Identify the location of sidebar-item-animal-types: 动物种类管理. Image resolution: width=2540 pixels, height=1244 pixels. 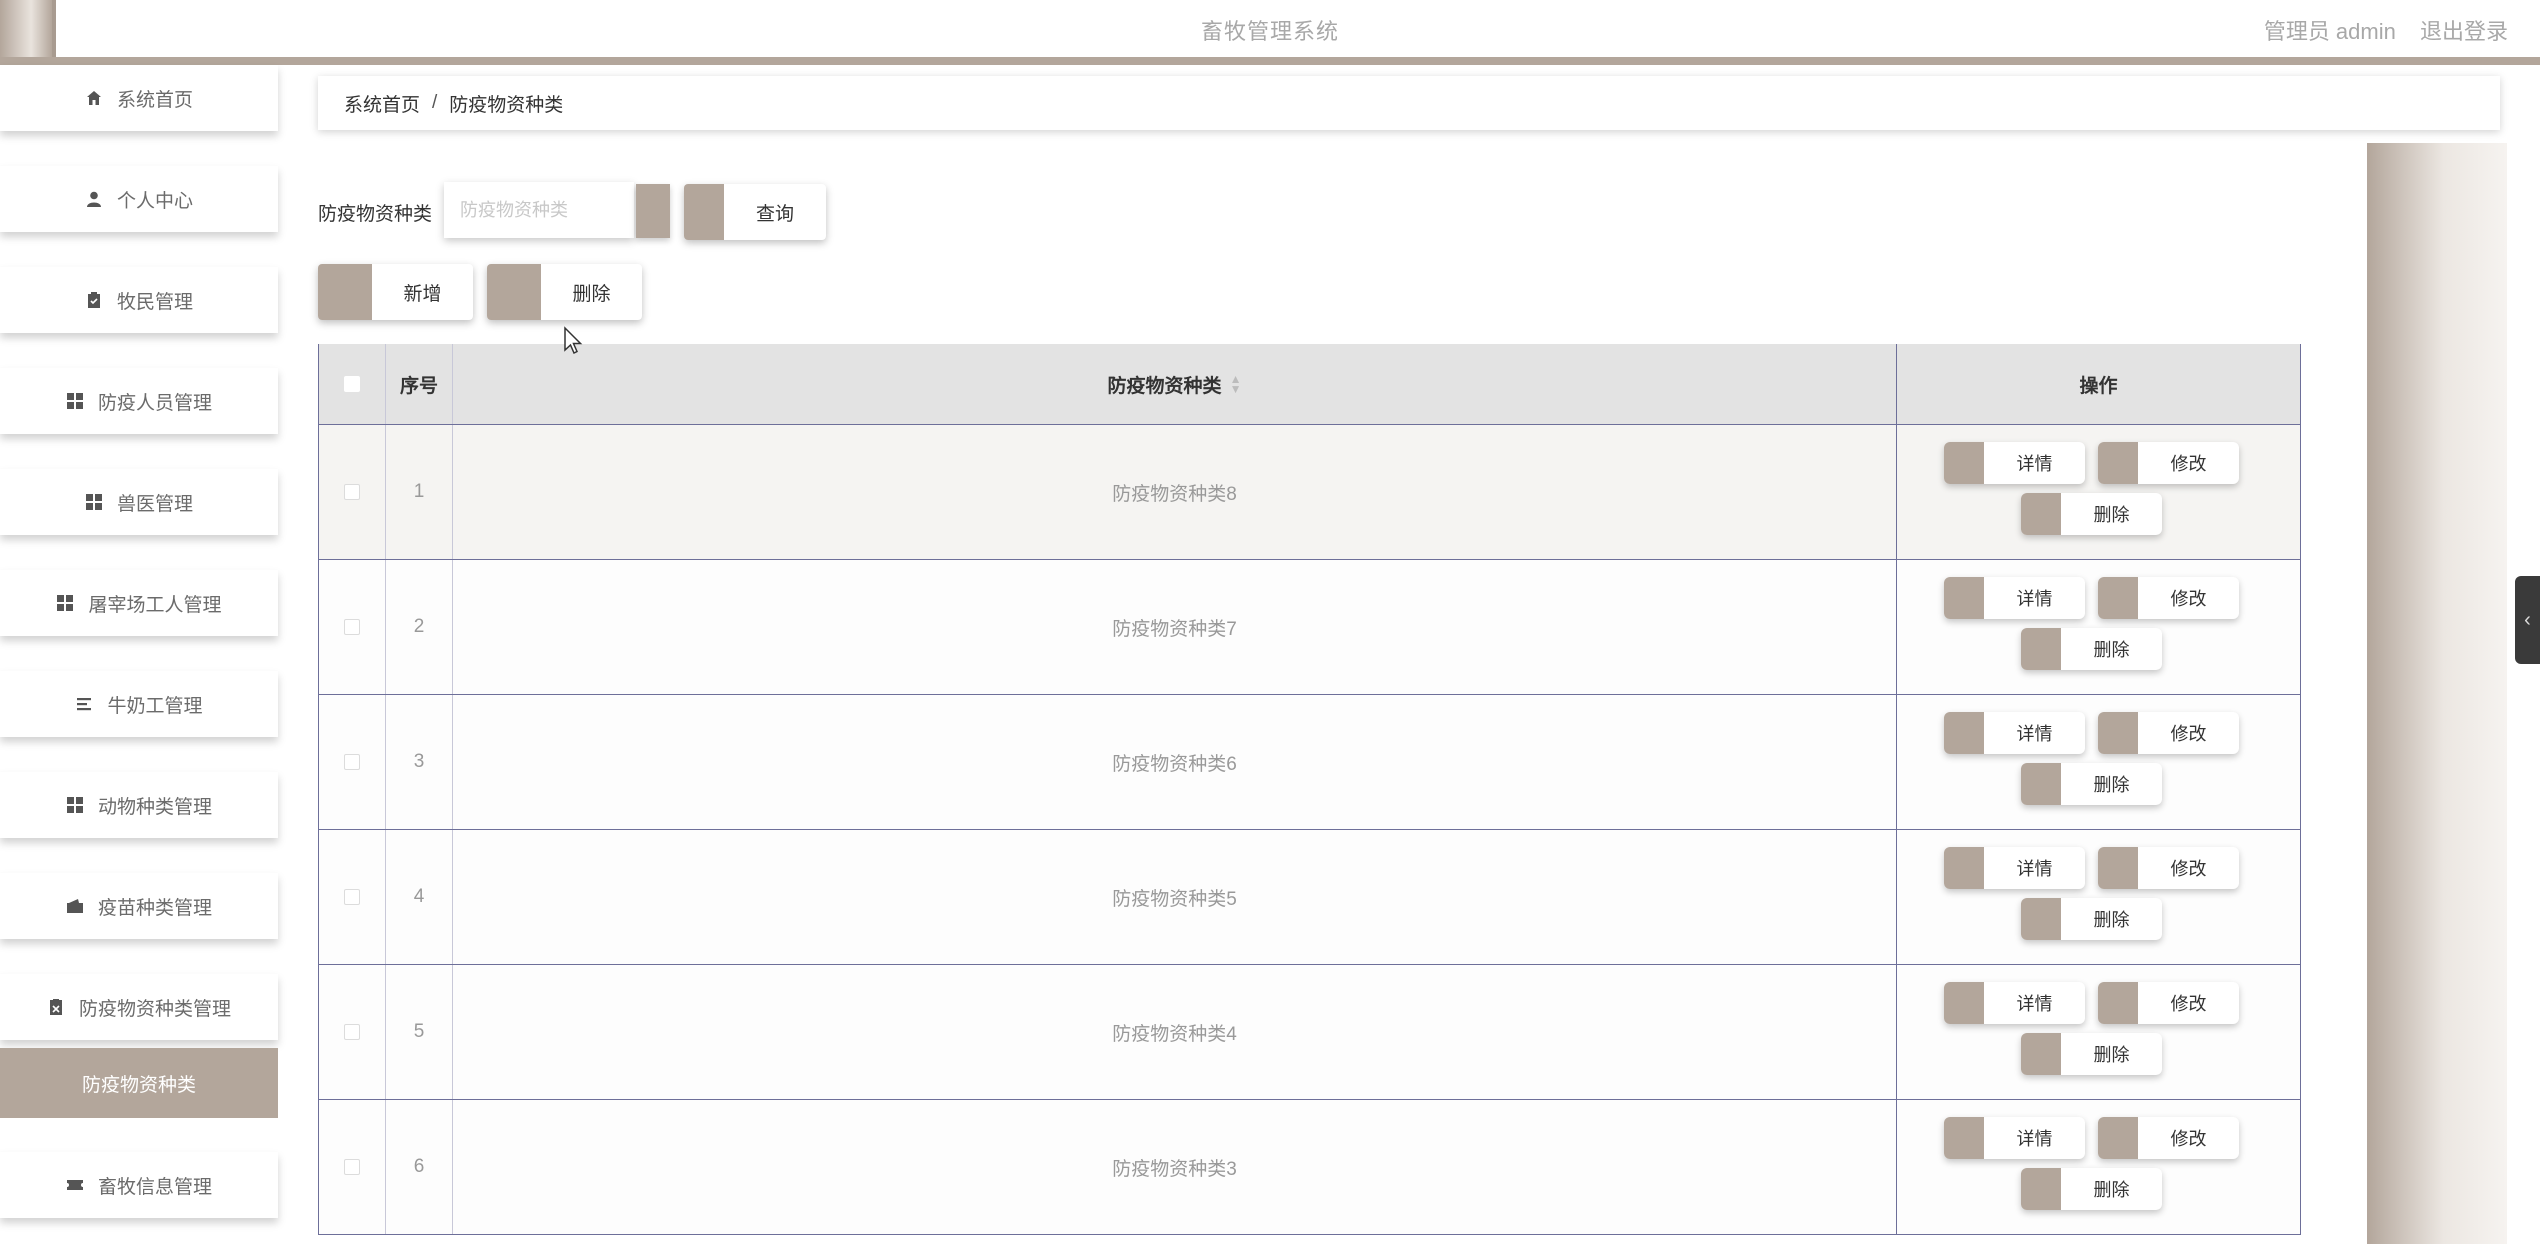
(139, 805).